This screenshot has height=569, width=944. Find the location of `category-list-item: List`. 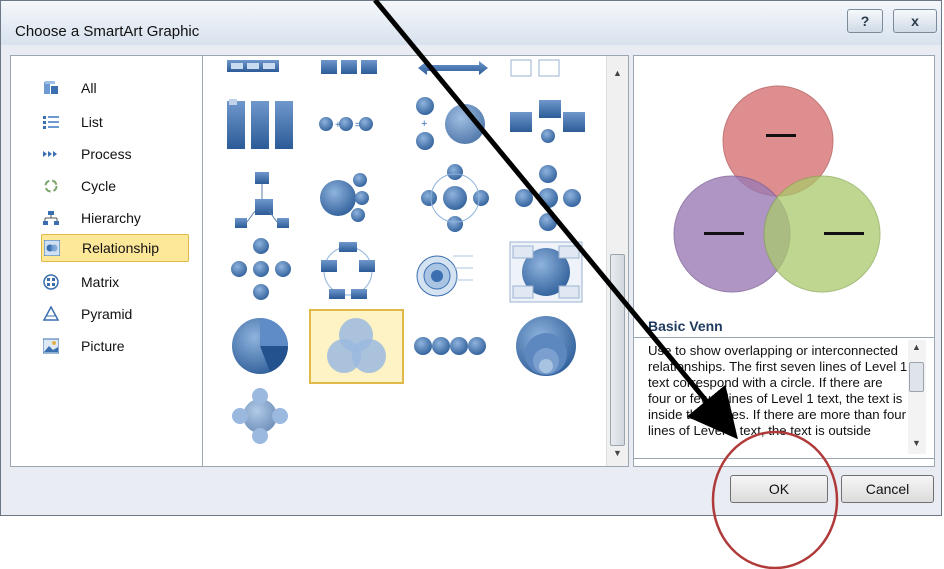

category-list-item: List is located at coordinates (106, 122).